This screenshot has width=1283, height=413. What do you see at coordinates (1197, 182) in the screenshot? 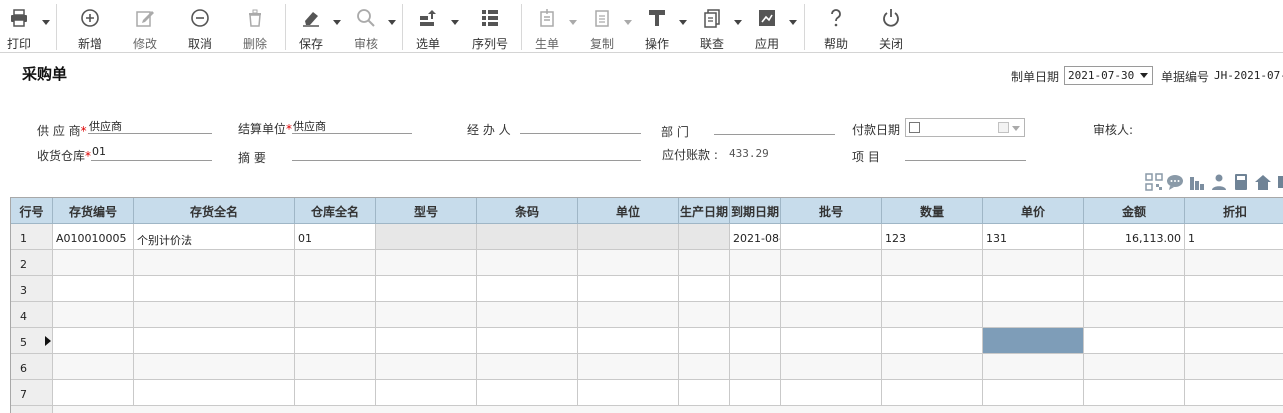
I see `bar-chart-icon` at bounding box center [1197, 182].